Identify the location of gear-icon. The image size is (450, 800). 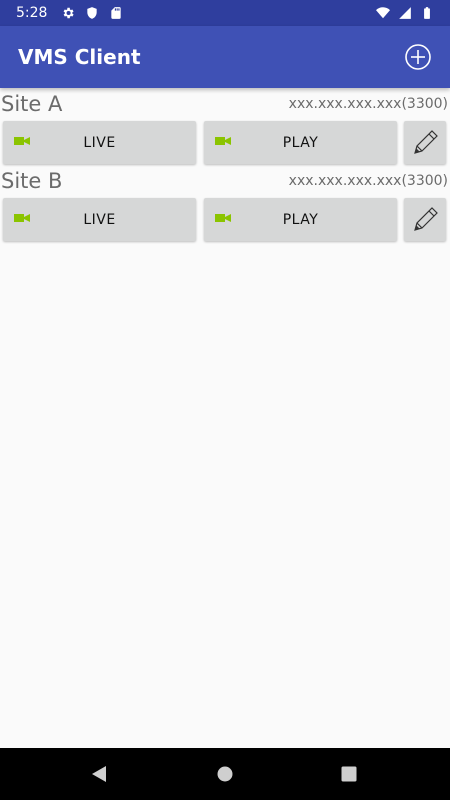
(69, 13).